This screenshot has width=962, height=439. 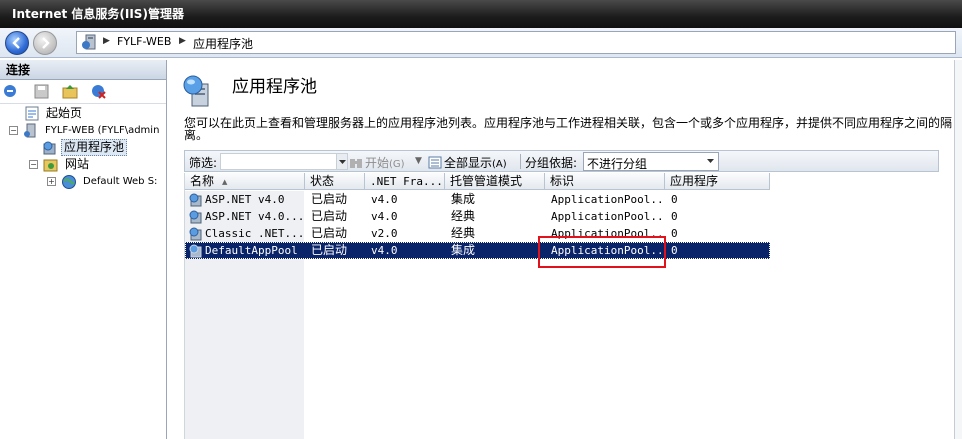 I want to click on sites-icon, so click(x=50, y=165).